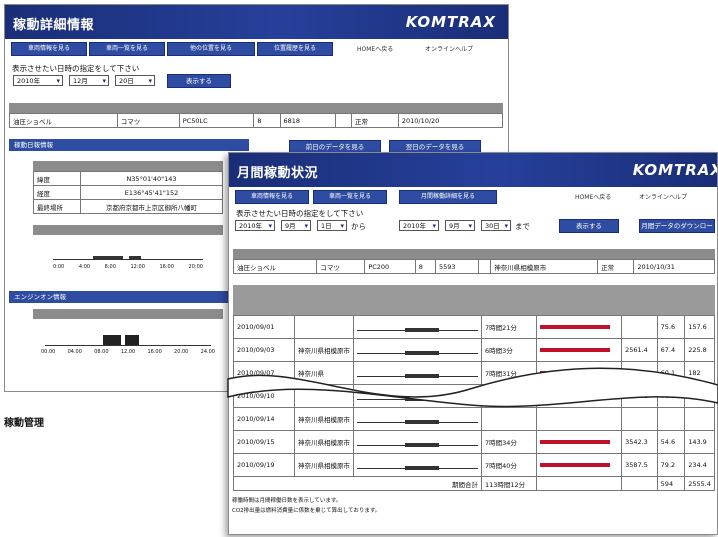 The image size is (718, 537). I want to click on table-row: 2010/09/07 神奈川県 7時間31分 2589.5 60.1 182, so click(473, 373).